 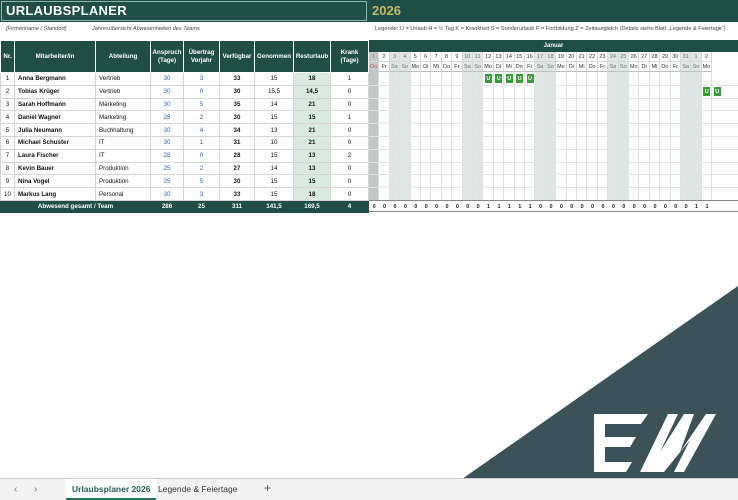 I want to click on row-number: 2, so click(x=7, y=91).